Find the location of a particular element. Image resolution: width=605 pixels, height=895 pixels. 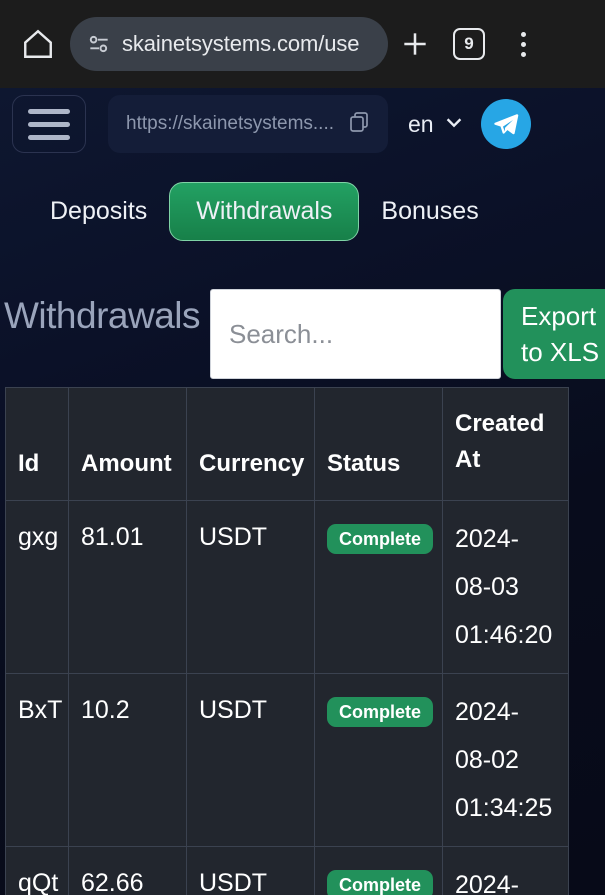

column-header-created-at: Created At is located at coordinates (505, 444).